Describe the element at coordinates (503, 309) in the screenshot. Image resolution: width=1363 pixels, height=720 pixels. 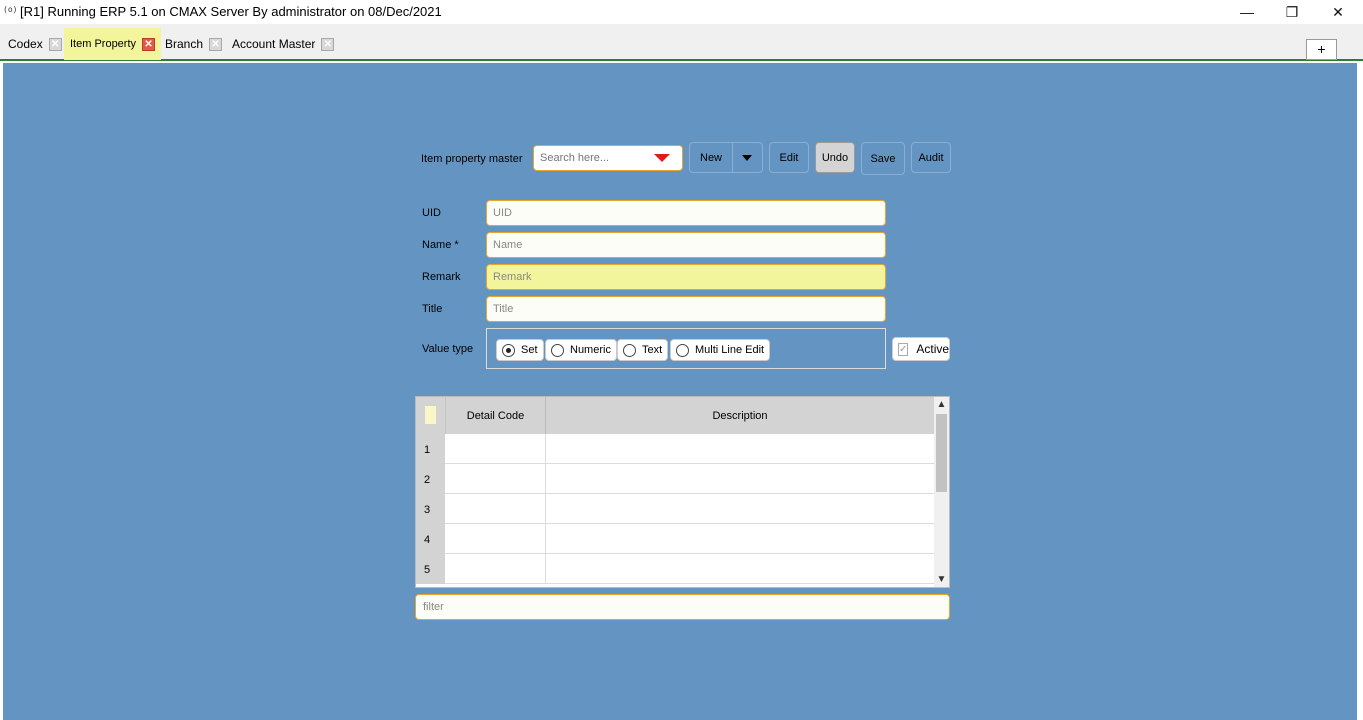
I see `title-placeholder: Title` at that location.